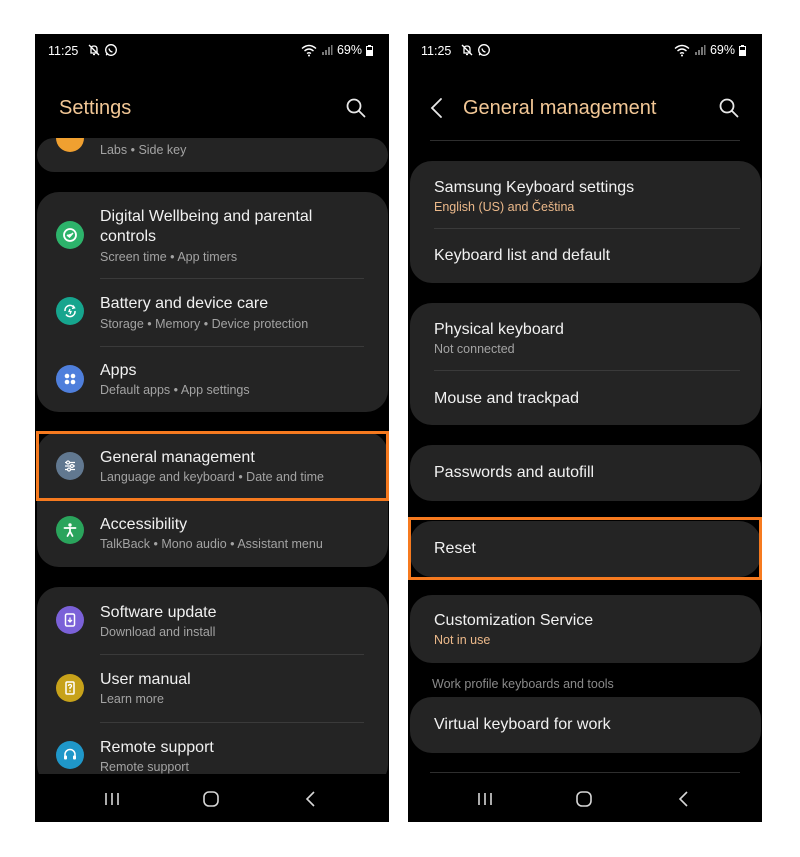  Describe the element at coordinates (70, 688) in the screenshot. I see `user-manual-icon` at that location.